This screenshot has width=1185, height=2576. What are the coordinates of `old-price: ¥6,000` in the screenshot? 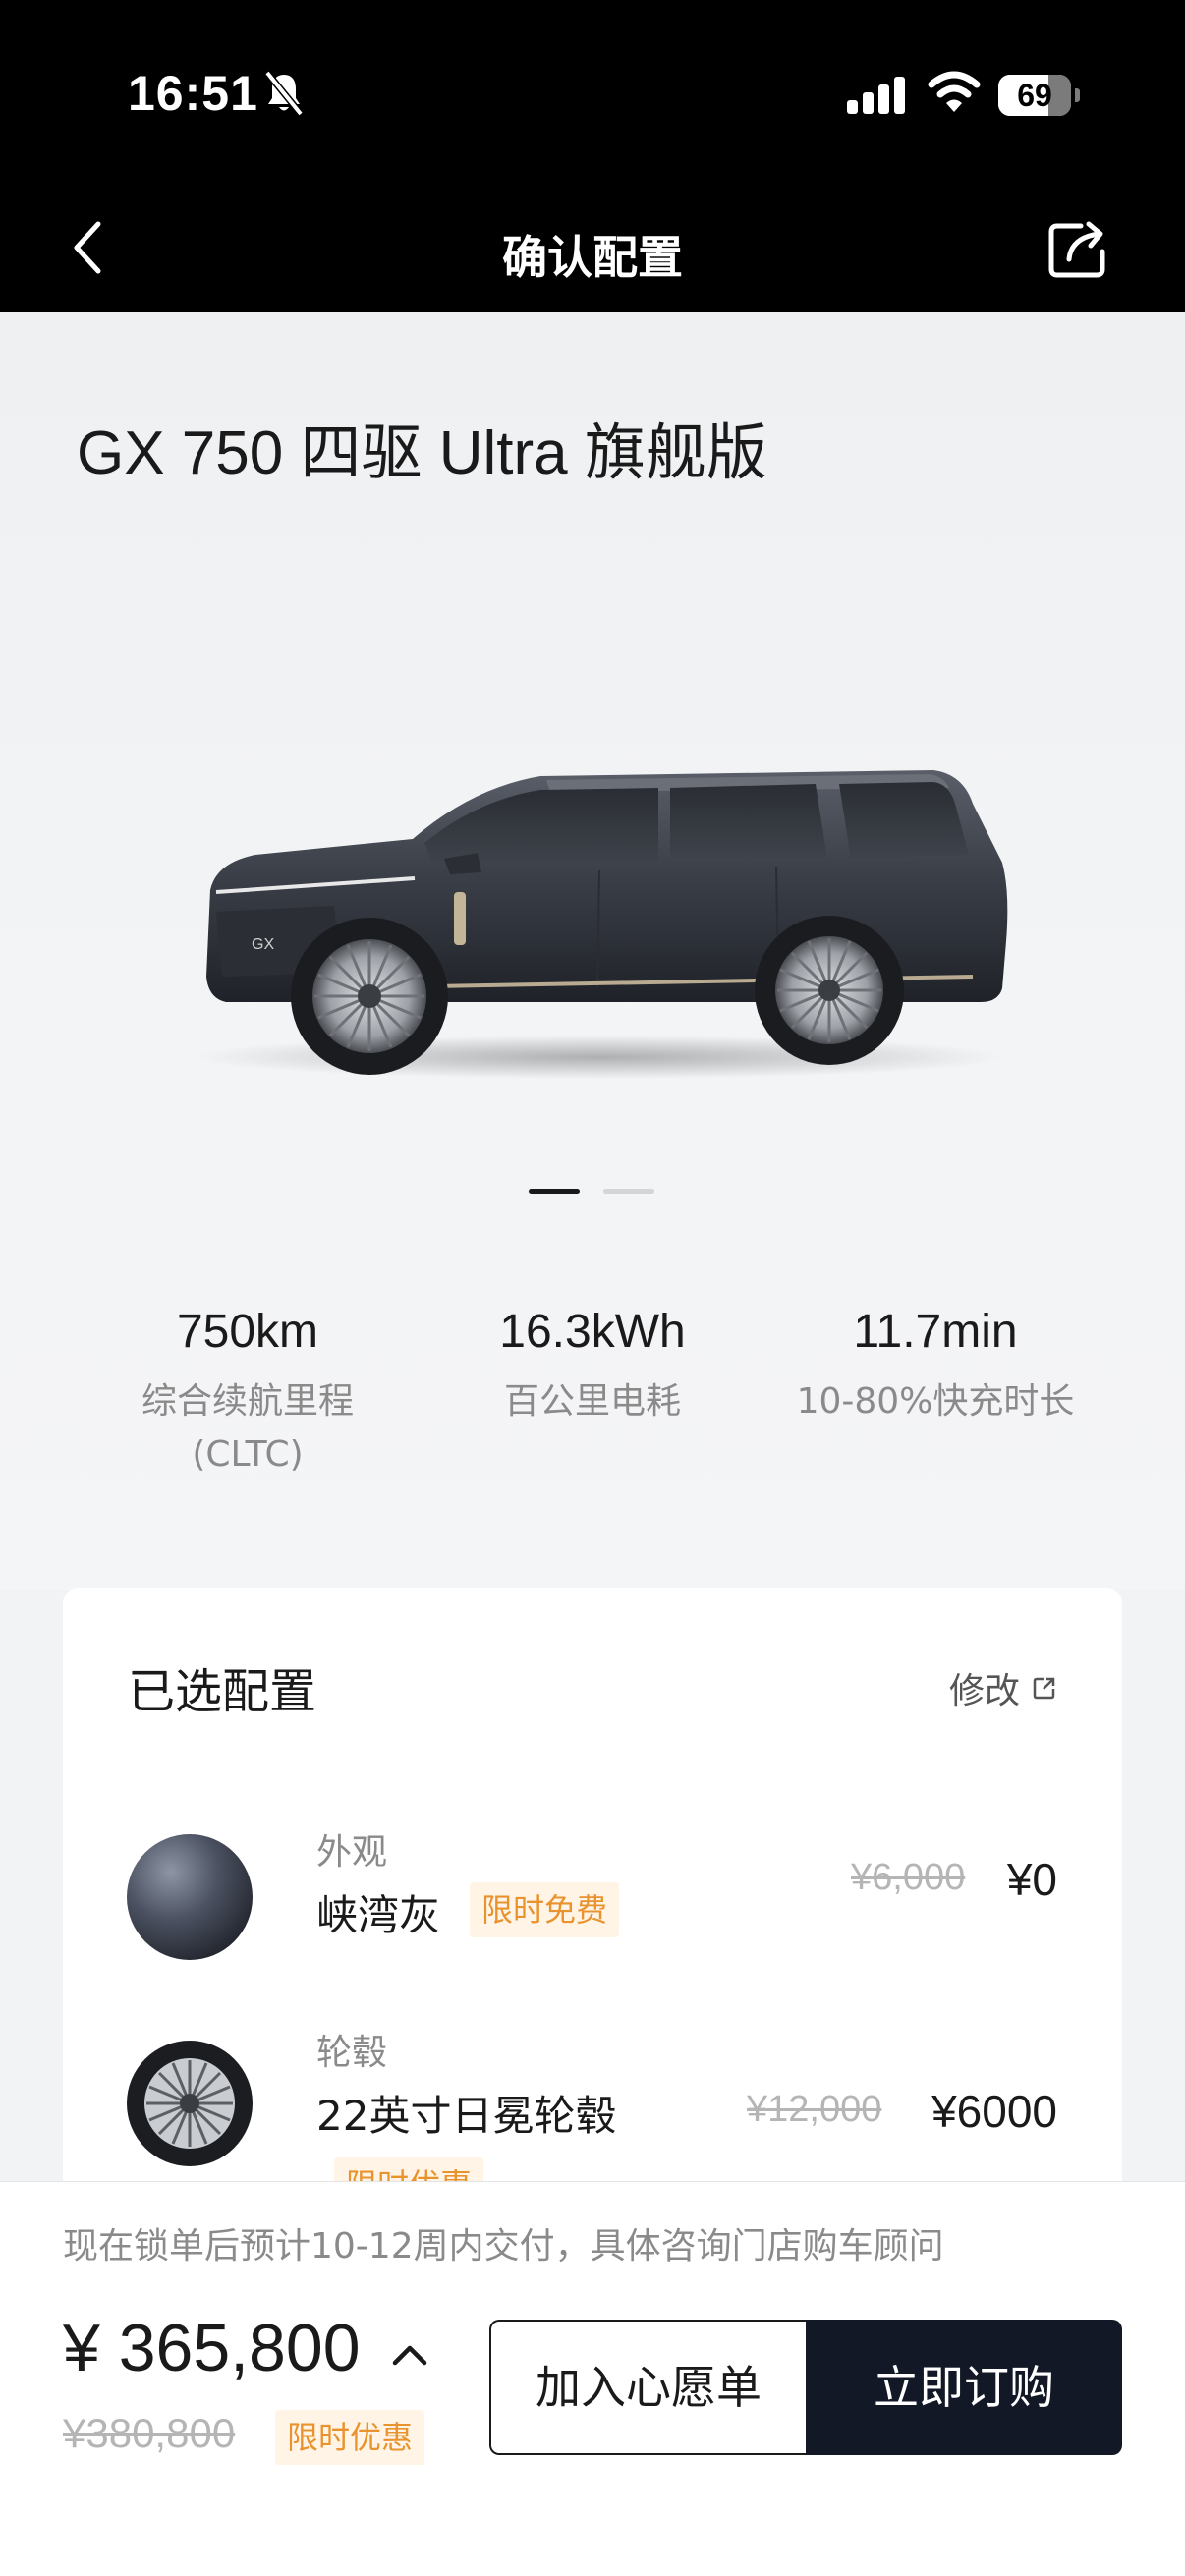 It's located at (909, 1877).